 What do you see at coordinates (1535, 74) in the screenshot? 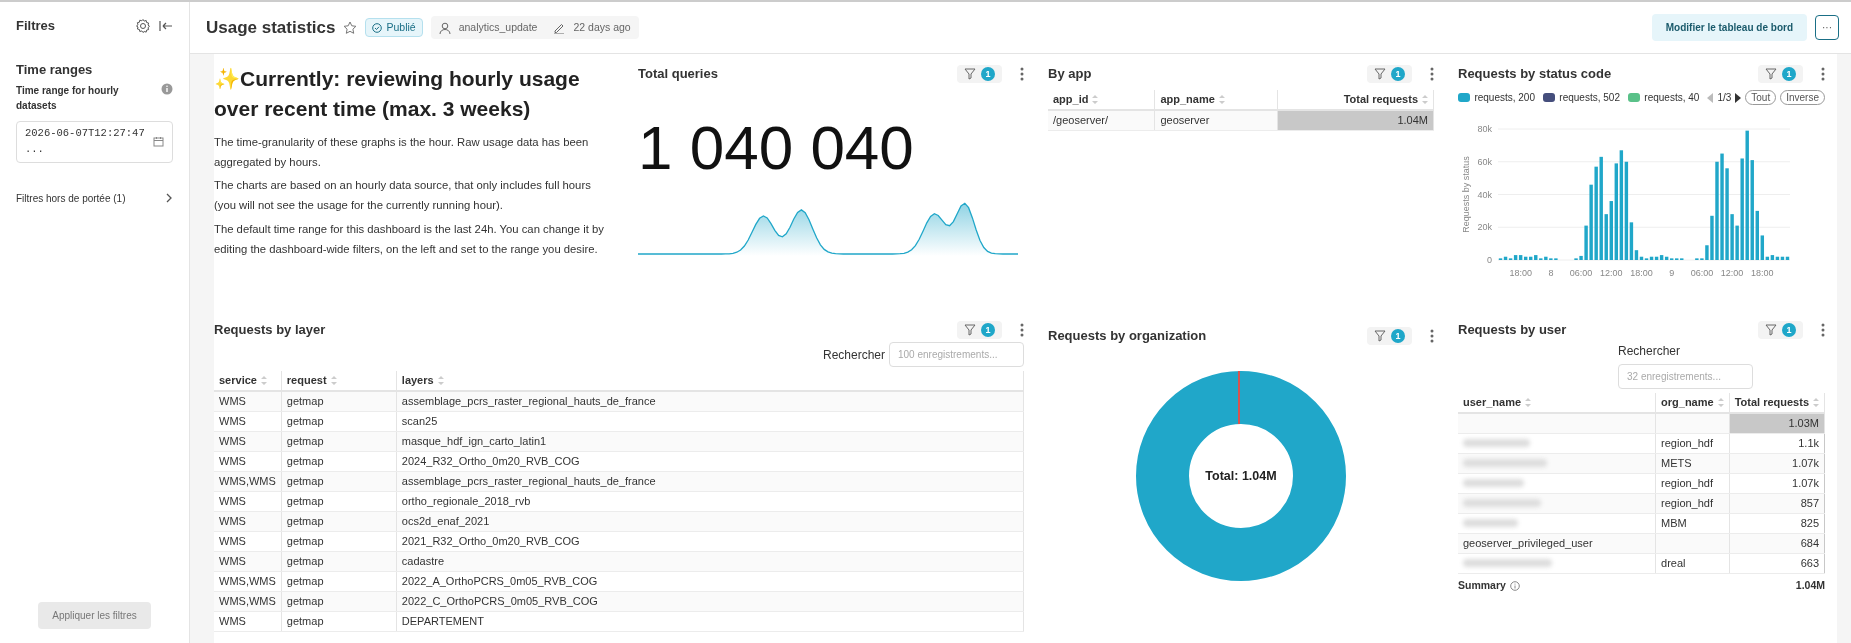
I see `panel-title: Requests by status code` at bounding box center [1535, 74].